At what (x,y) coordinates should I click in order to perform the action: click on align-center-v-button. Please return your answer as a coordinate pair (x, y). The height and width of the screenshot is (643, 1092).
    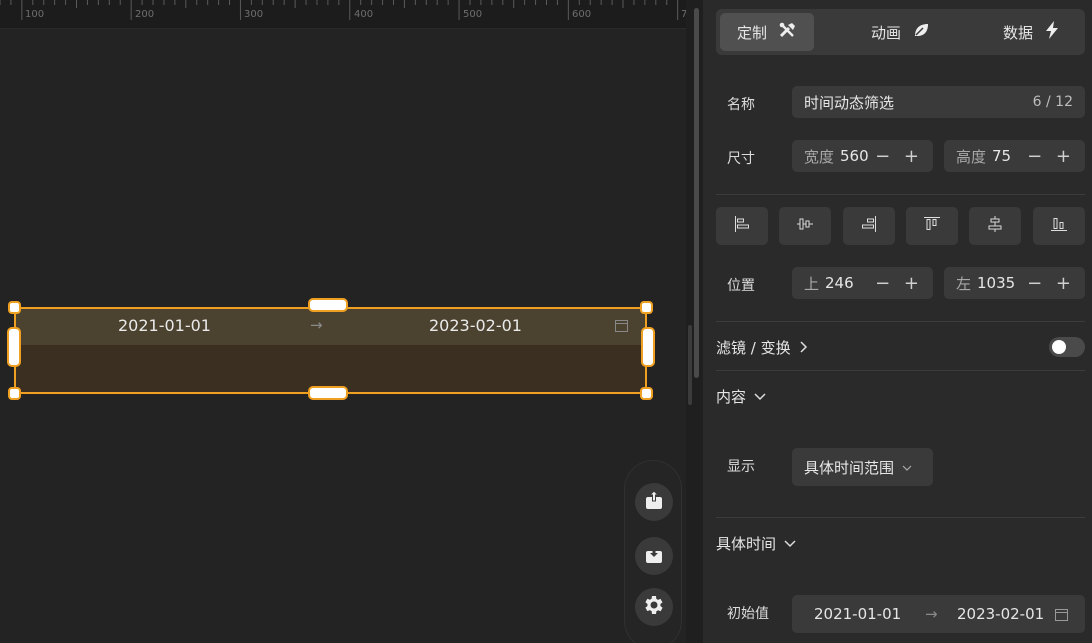
    Looking at the image, I should click on (995, 226).